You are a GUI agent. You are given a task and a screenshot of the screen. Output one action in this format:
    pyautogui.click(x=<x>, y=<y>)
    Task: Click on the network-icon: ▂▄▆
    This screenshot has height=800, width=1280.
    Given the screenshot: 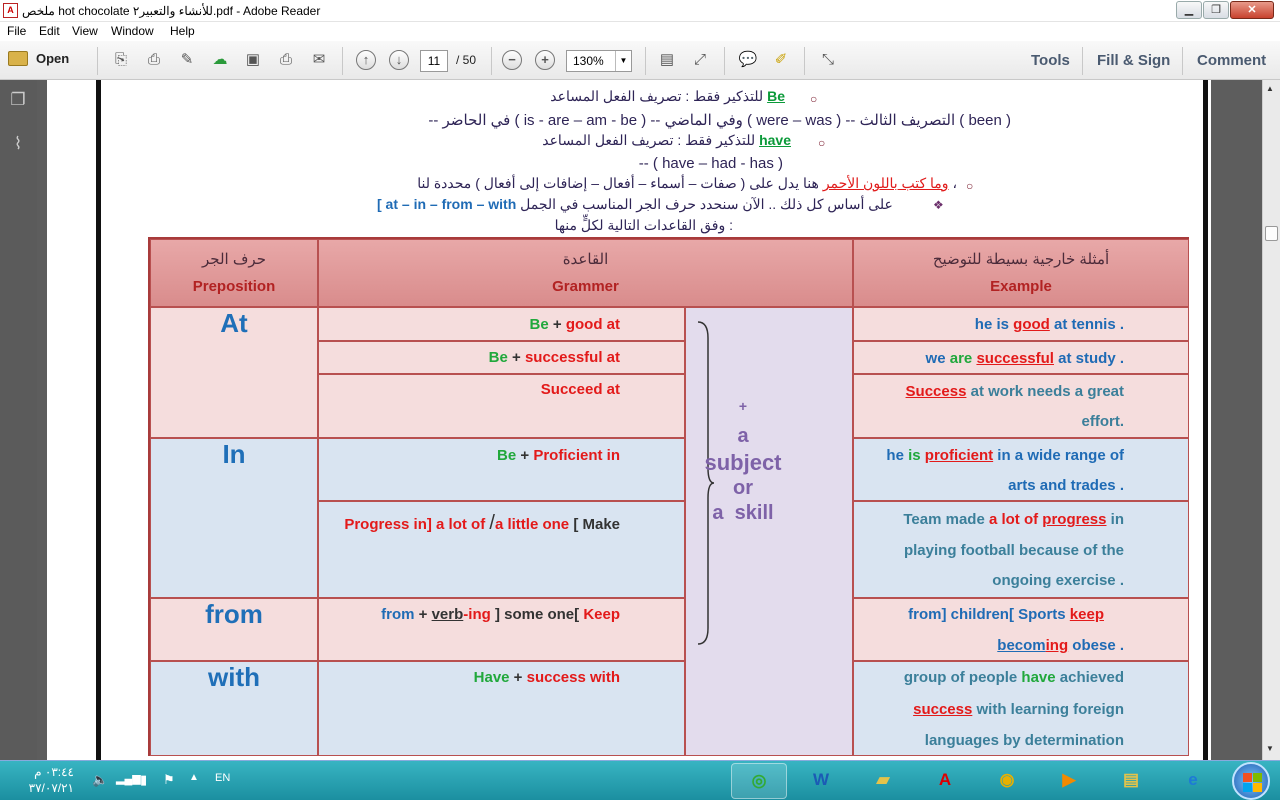 What is the action you would take?
    pyautogui.click(x=128, y=778)
    